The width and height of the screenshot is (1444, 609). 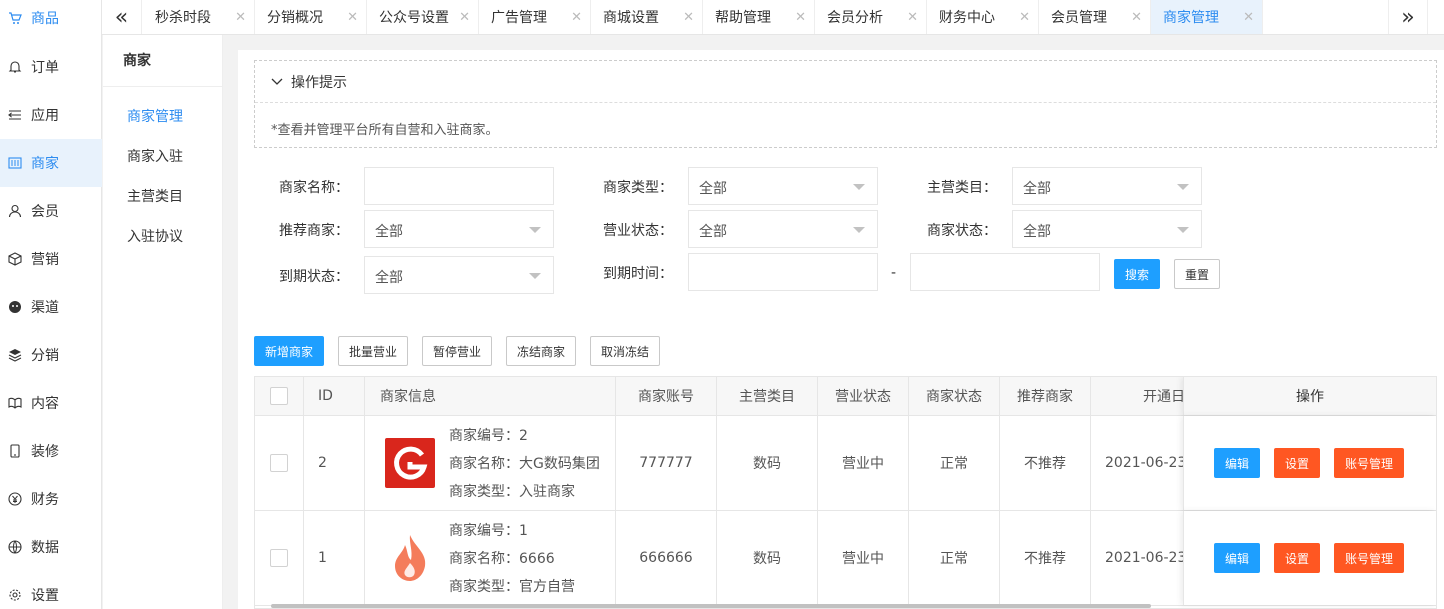 I want to click on recommend-select: 全部, so click(x=459, y=229).